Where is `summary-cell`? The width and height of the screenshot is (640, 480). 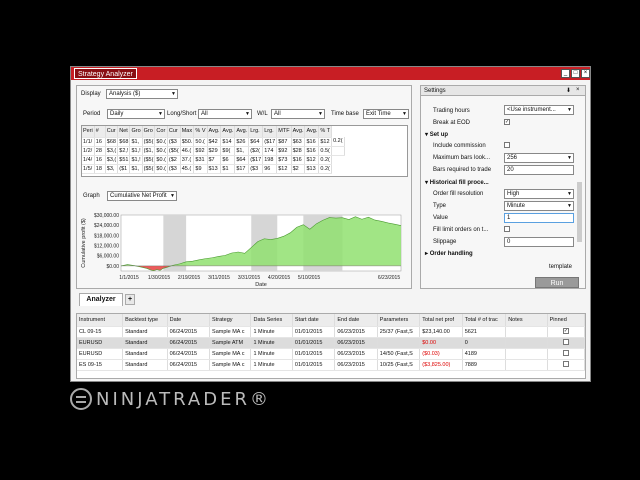
summary-cell is located at coordinates (338, 151).